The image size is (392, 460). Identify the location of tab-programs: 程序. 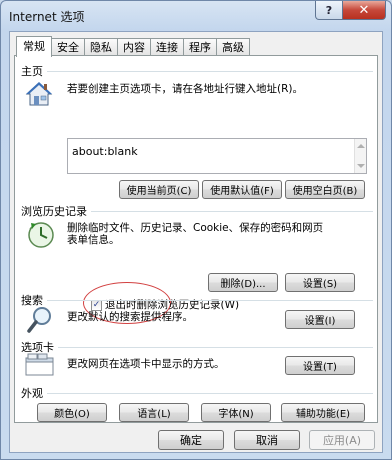
(200, 47).